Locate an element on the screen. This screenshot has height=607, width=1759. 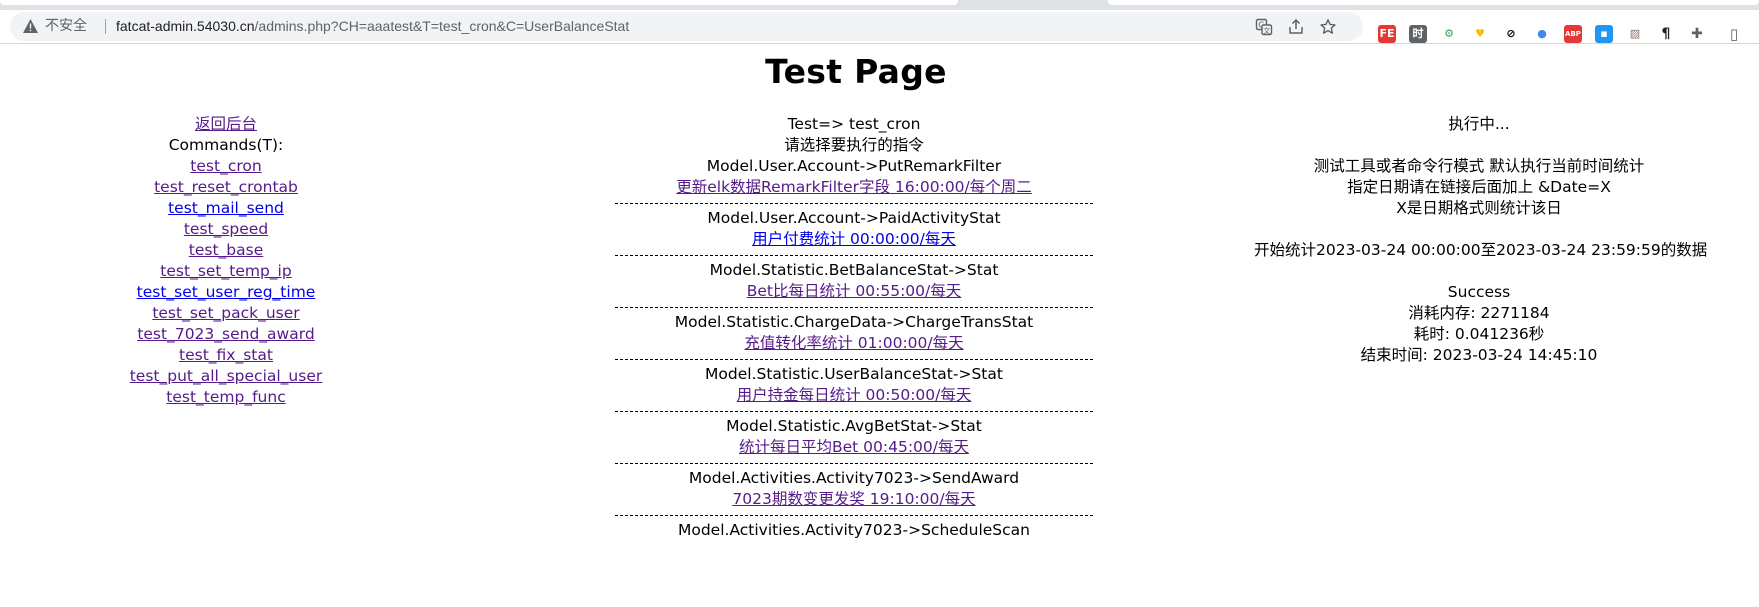
puzzle-extensions-icon: ✚ is located at coordinates (1697, 34).